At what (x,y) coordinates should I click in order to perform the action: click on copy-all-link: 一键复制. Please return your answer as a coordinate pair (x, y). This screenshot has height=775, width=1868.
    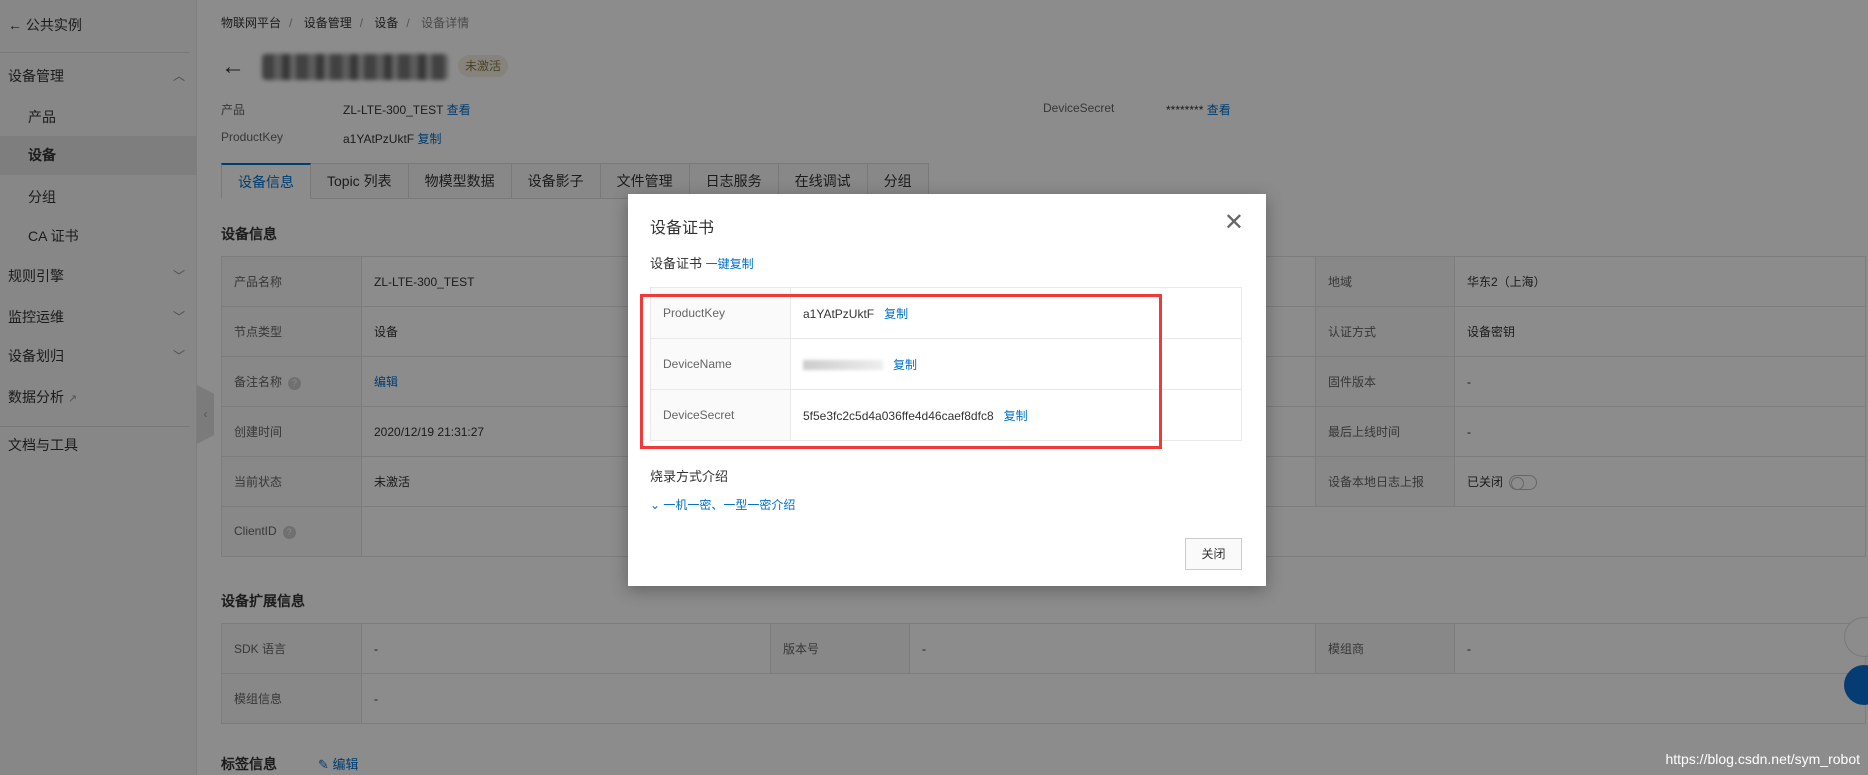
    Looking at the image, I should click on (730, 264).